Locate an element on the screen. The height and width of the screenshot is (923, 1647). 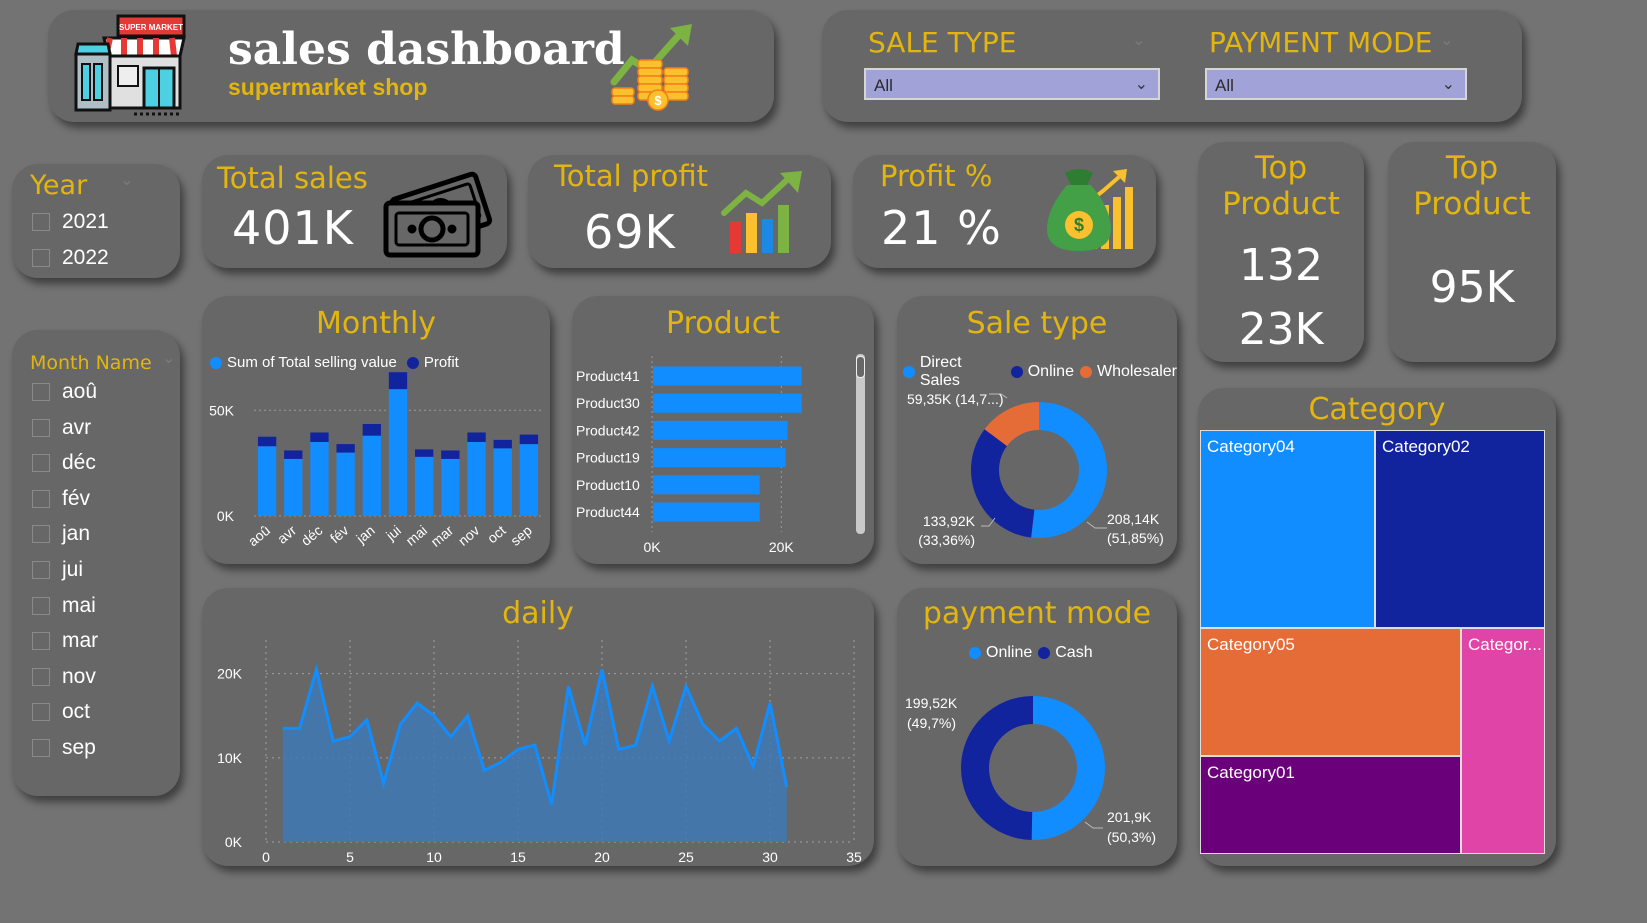
slicer-option: jui is located at coordinates (57, 570).